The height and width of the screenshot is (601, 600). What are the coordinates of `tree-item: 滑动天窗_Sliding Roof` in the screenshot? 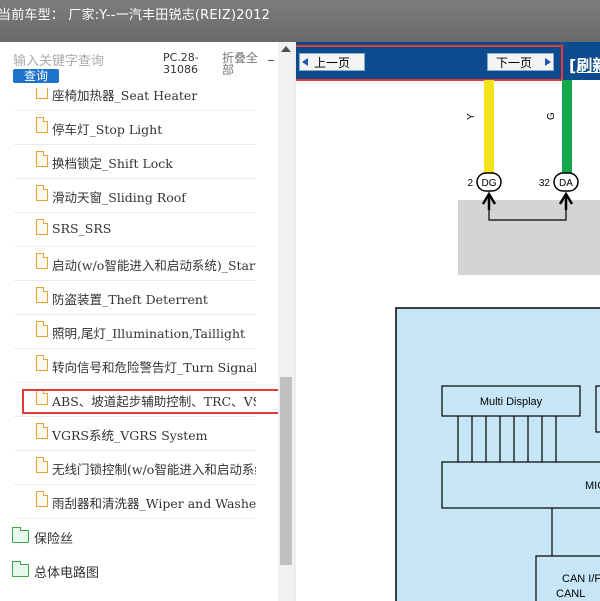 It's located at (135, 195).